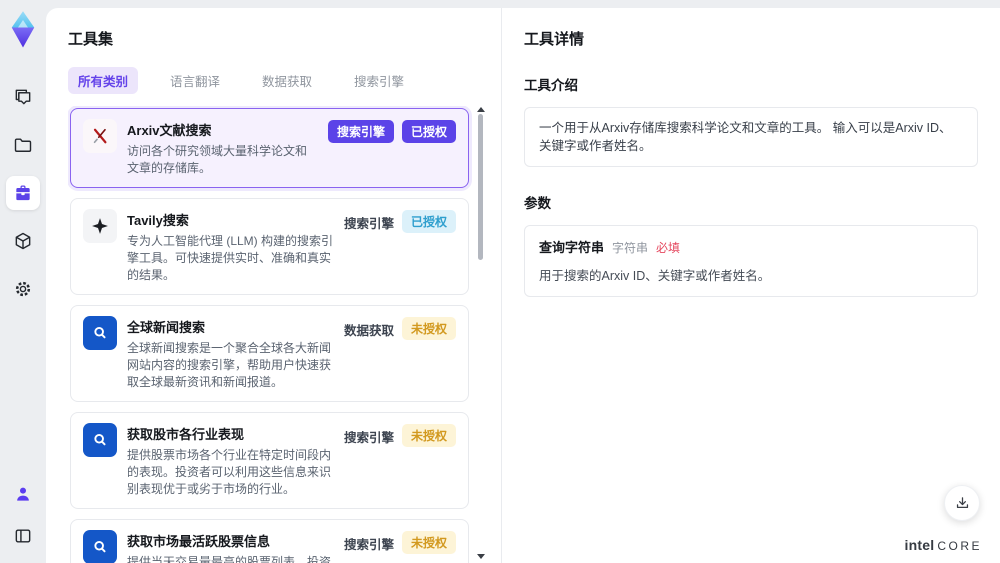 The height and width of the screenshot is (563, 1000). I want to click on sidebar-bottom, so click(23, 515).